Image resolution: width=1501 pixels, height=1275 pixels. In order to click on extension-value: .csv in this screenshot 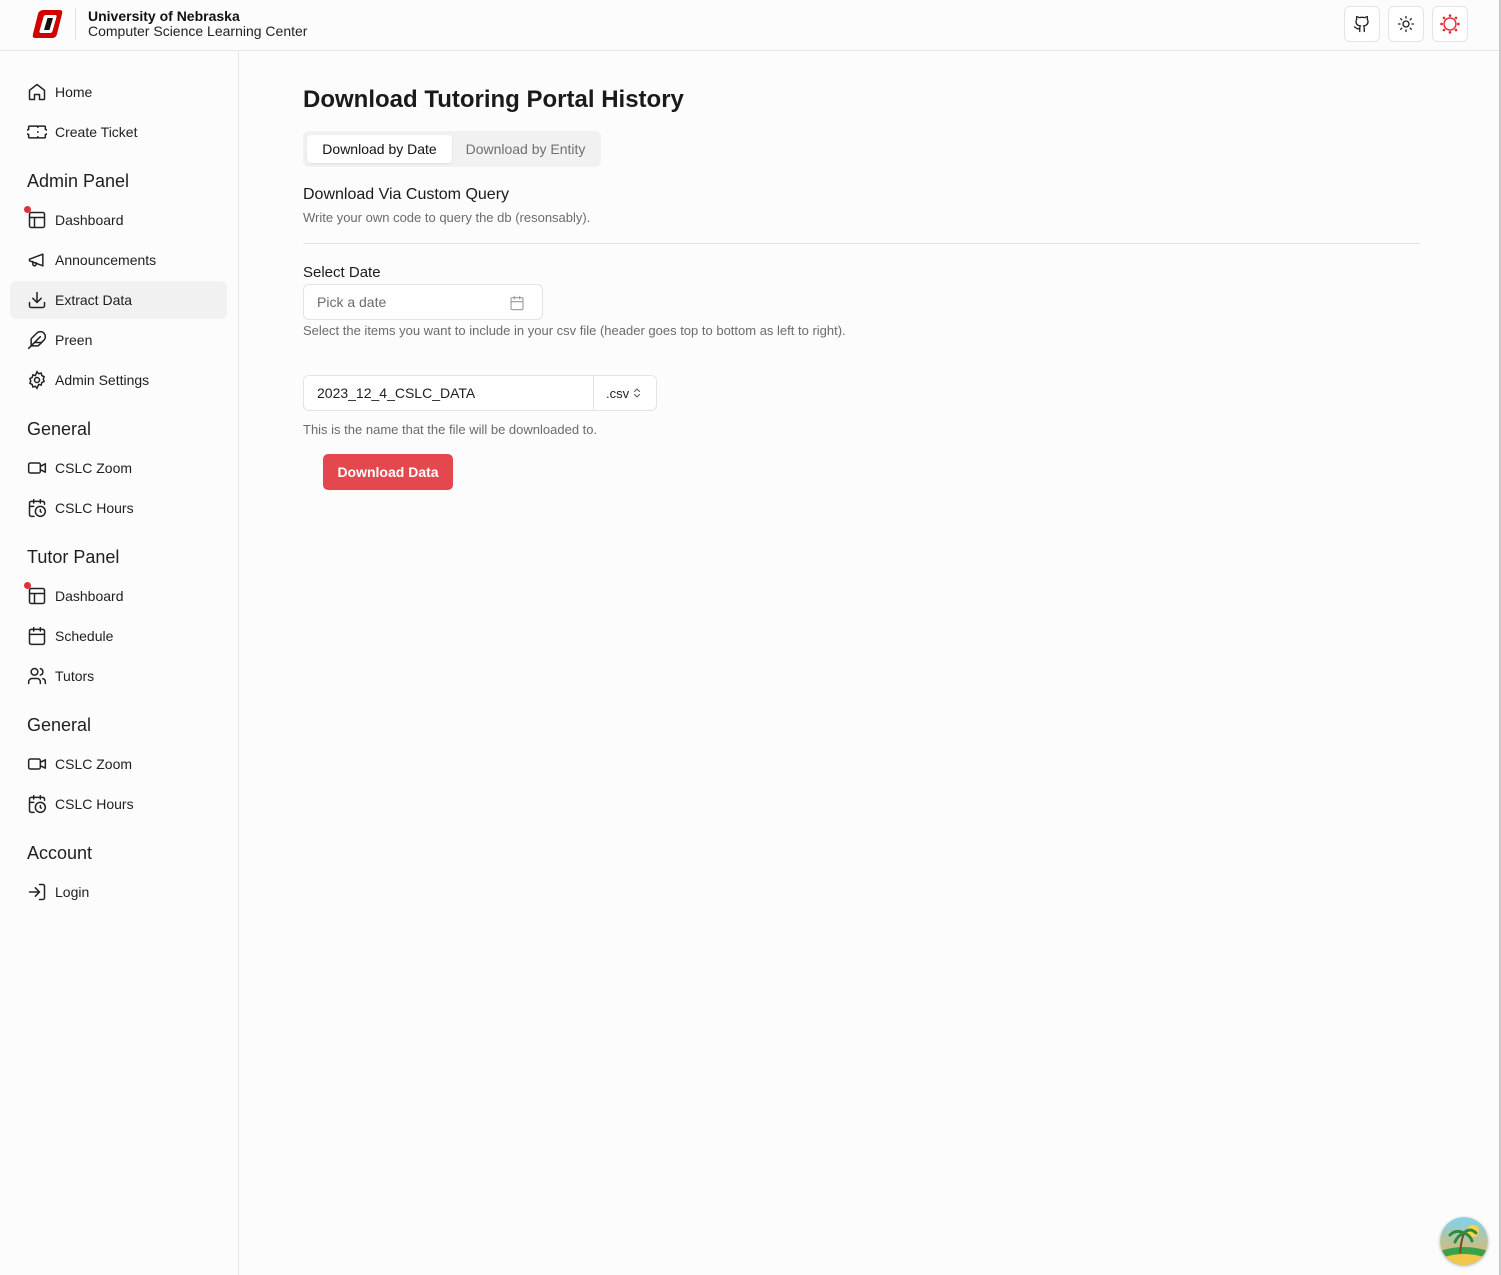, I will do `click(618, 393)`.